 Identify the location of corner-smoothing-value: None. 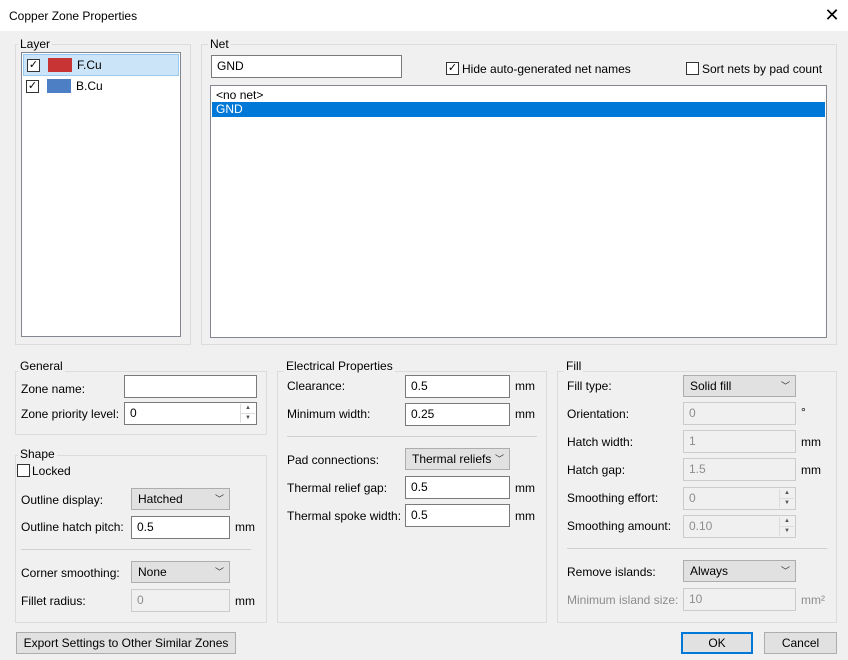
(152, 572).